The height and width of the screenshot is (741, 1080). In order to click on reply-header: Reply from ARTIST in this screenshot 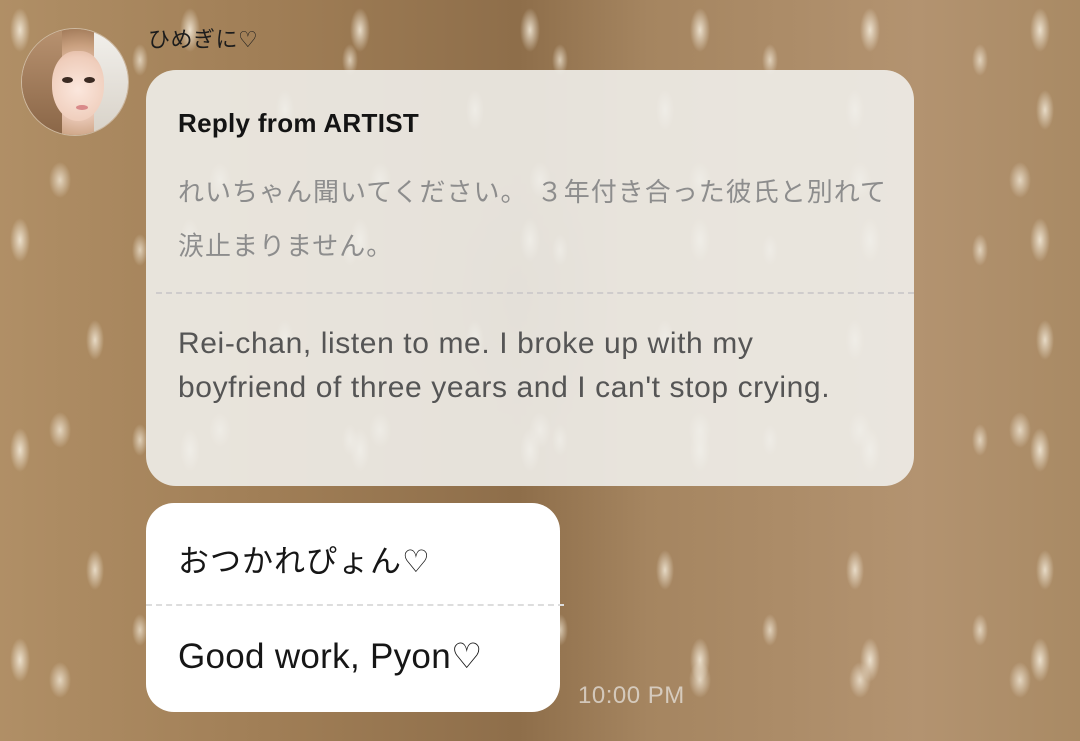, I will do `click(299, 123)`.